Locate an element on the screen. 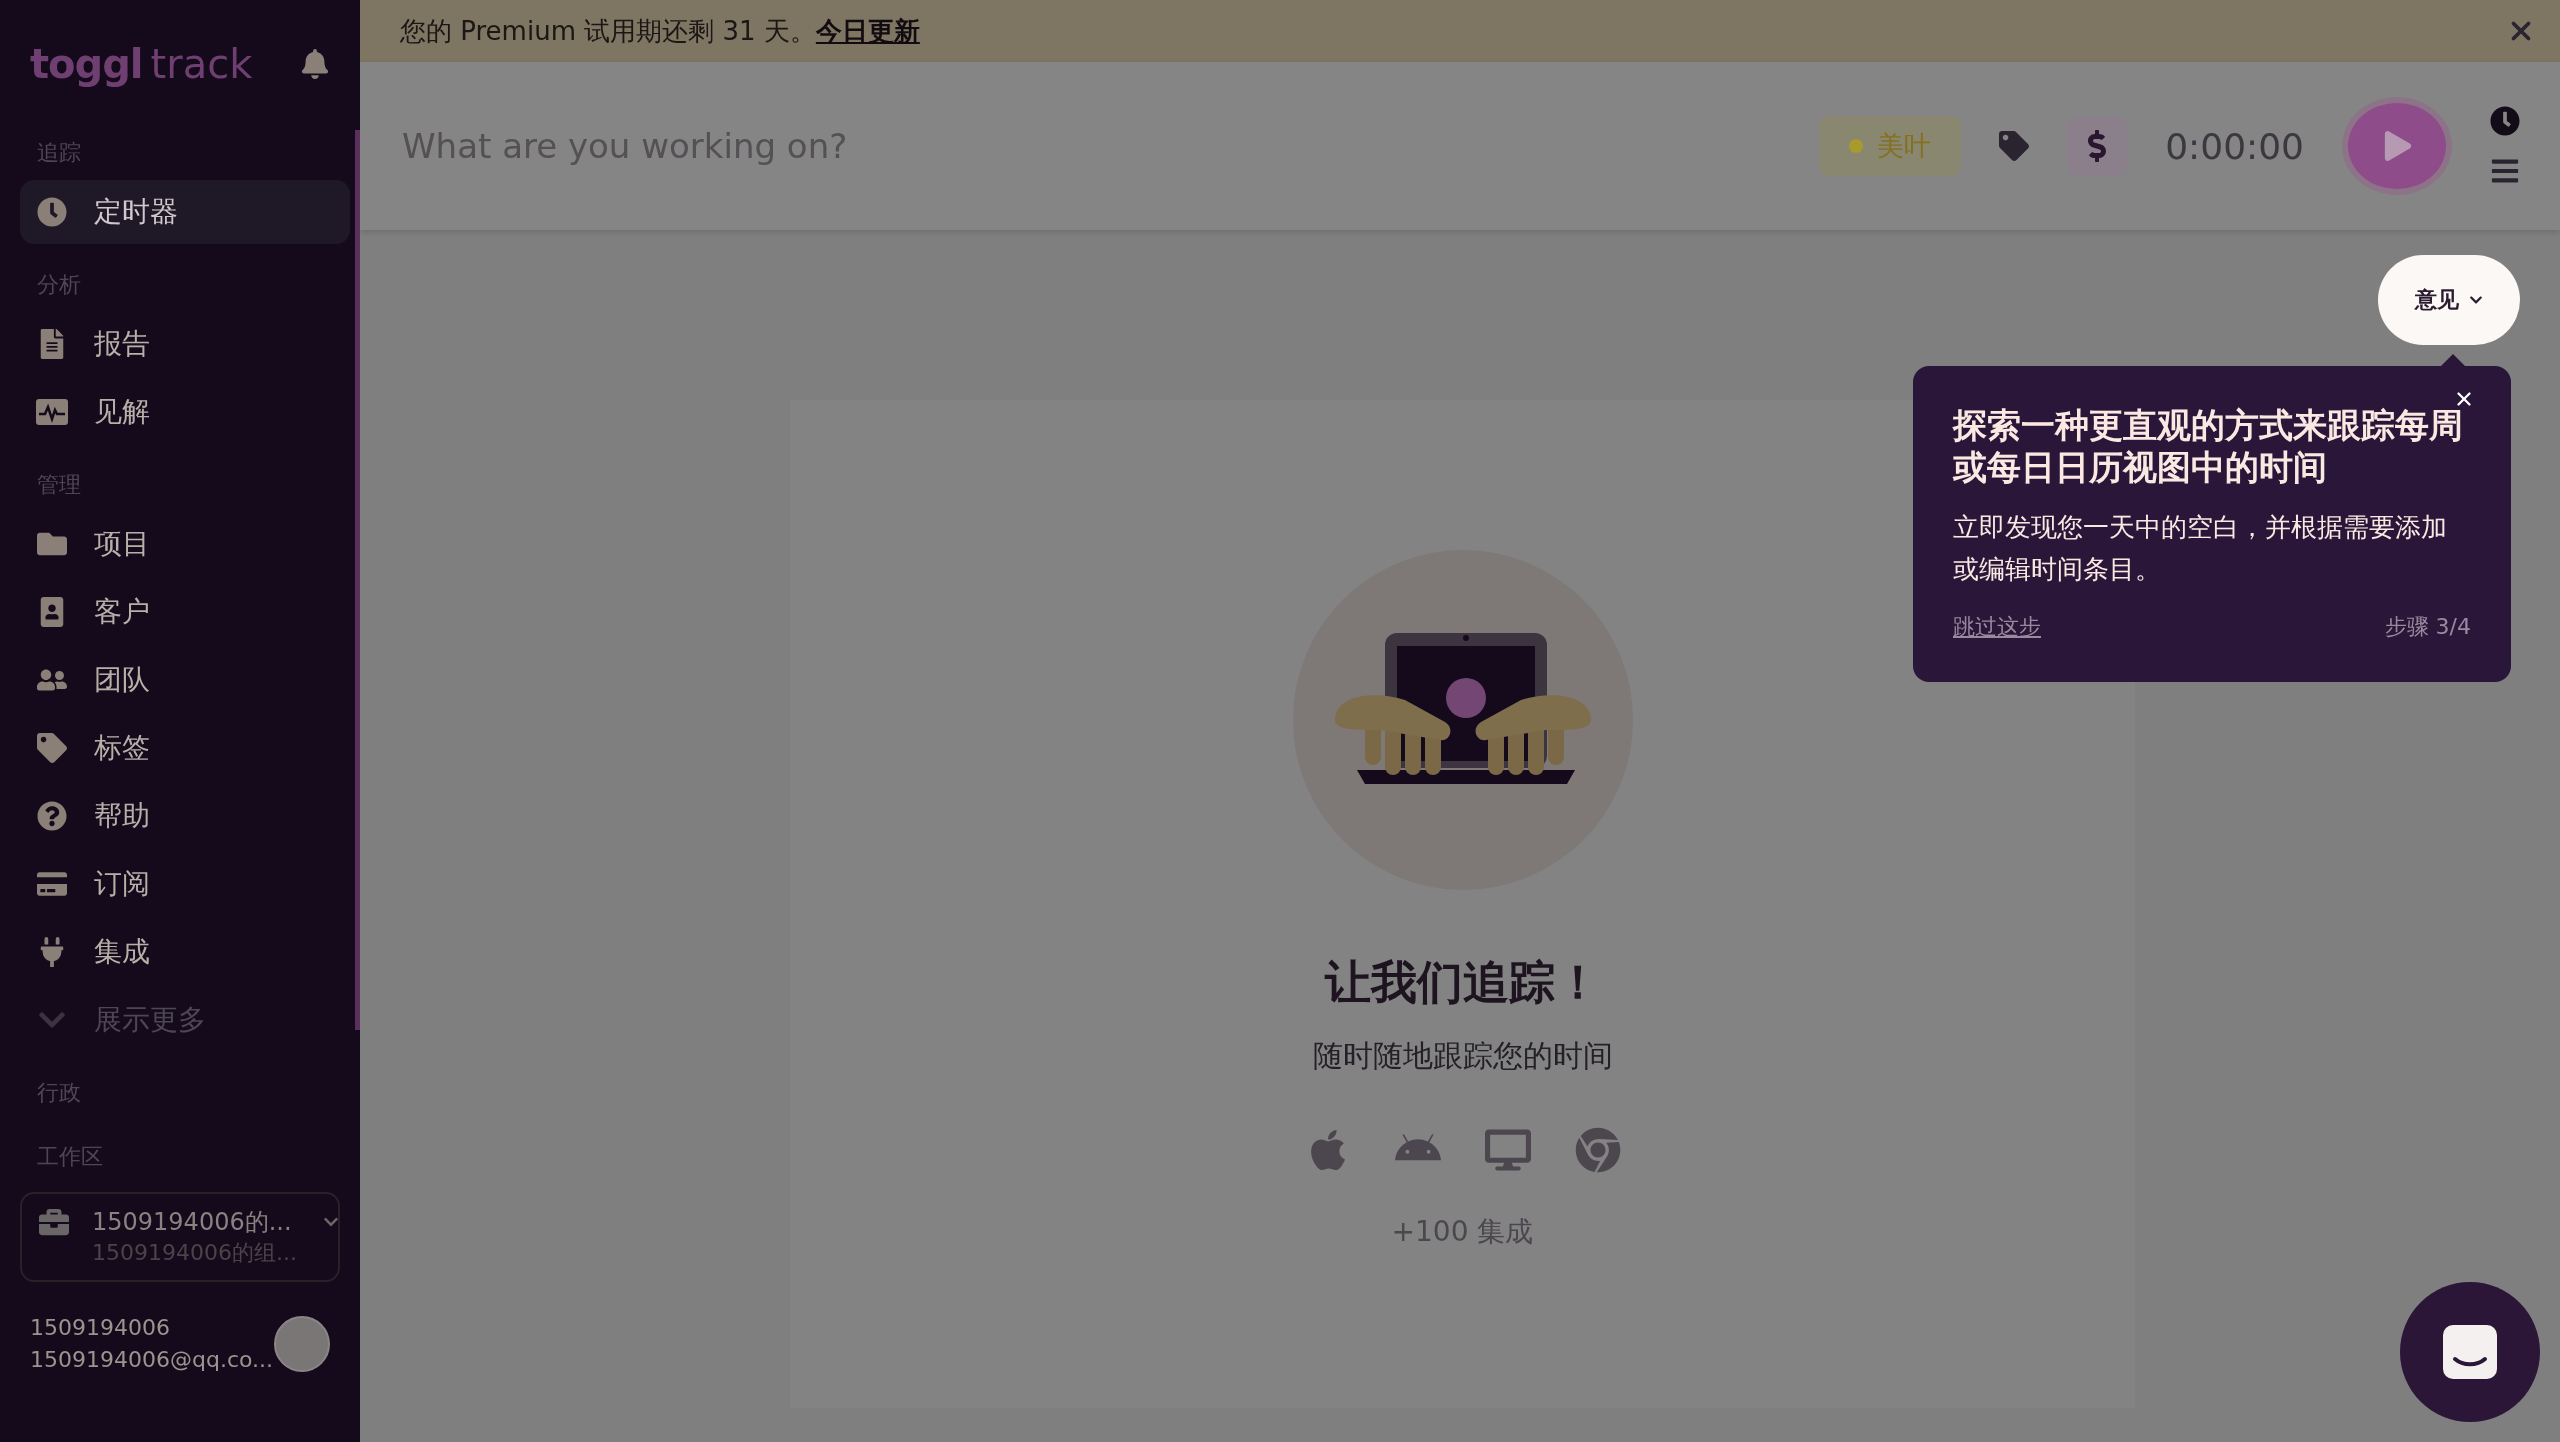 This screenshot has height=1442, width=2560. sidebar-item: 标签 is located at coordinates (185, 748).